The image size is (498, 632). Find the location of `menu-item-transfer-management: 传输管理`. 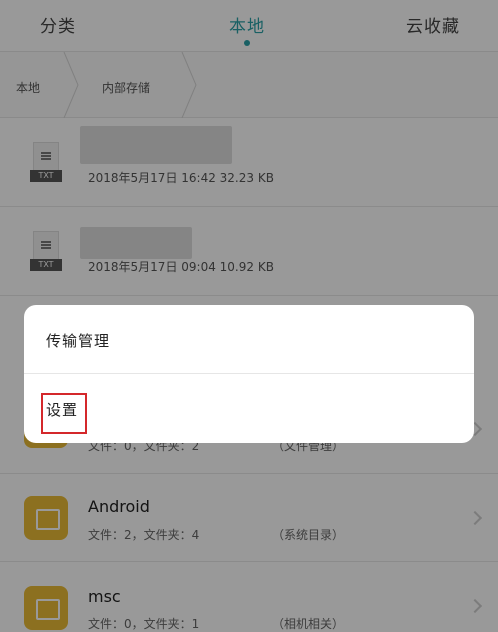

menu-item-transfer-management: 传输管理 is located at coordinates (249, 339).